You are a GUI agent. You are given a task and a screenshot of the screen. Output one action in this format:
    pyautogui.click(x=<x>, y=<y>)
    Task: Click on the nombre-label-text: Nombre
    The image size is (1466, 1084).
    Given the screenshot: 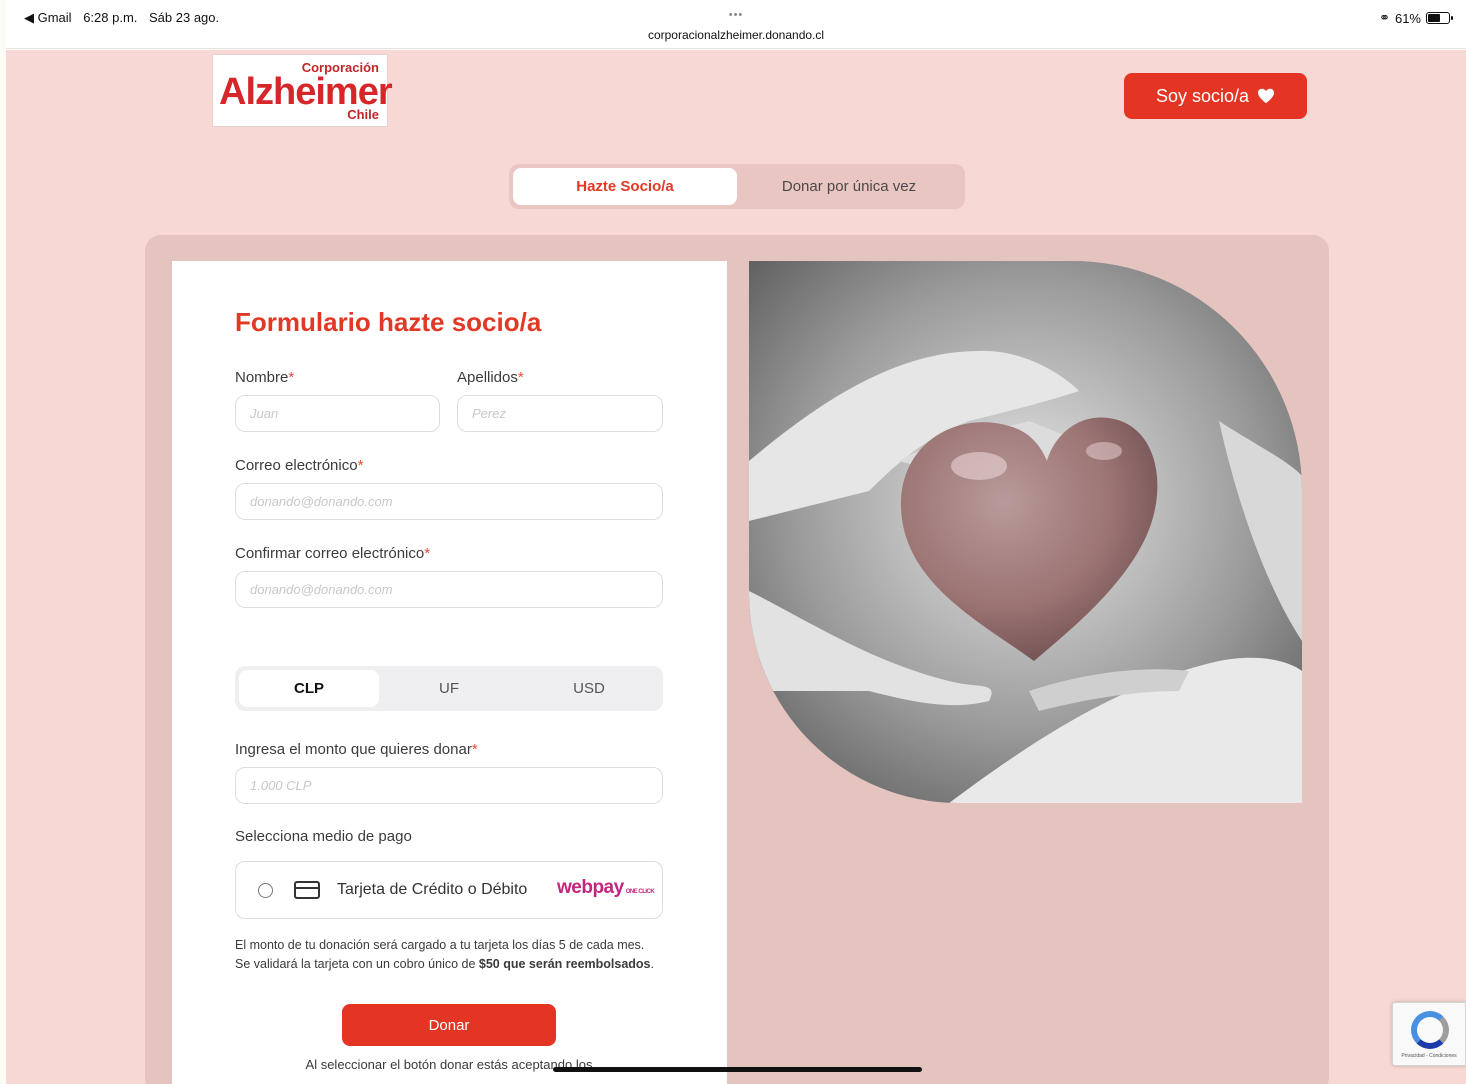 What is the action you would take?
    pyautogui.click(x=262, y=377)
    